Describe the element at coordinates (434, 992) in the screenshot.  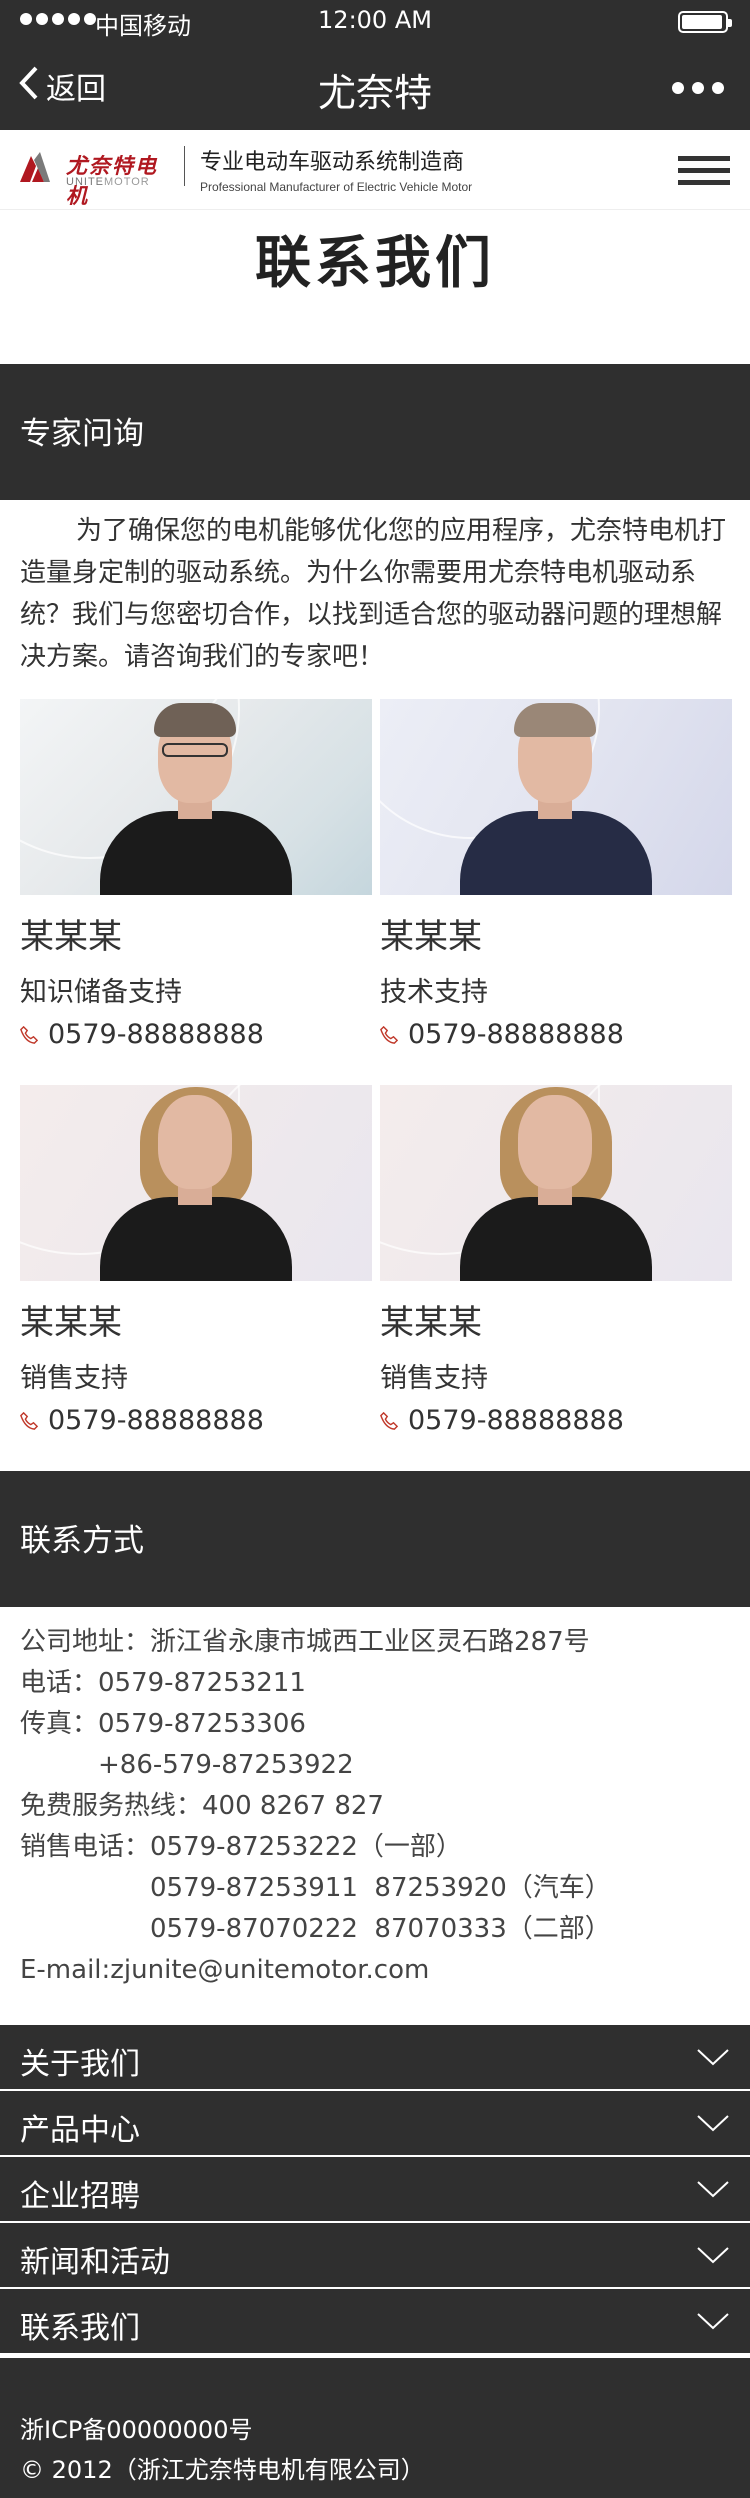
I see `expert-role: 技术支持` at that location.